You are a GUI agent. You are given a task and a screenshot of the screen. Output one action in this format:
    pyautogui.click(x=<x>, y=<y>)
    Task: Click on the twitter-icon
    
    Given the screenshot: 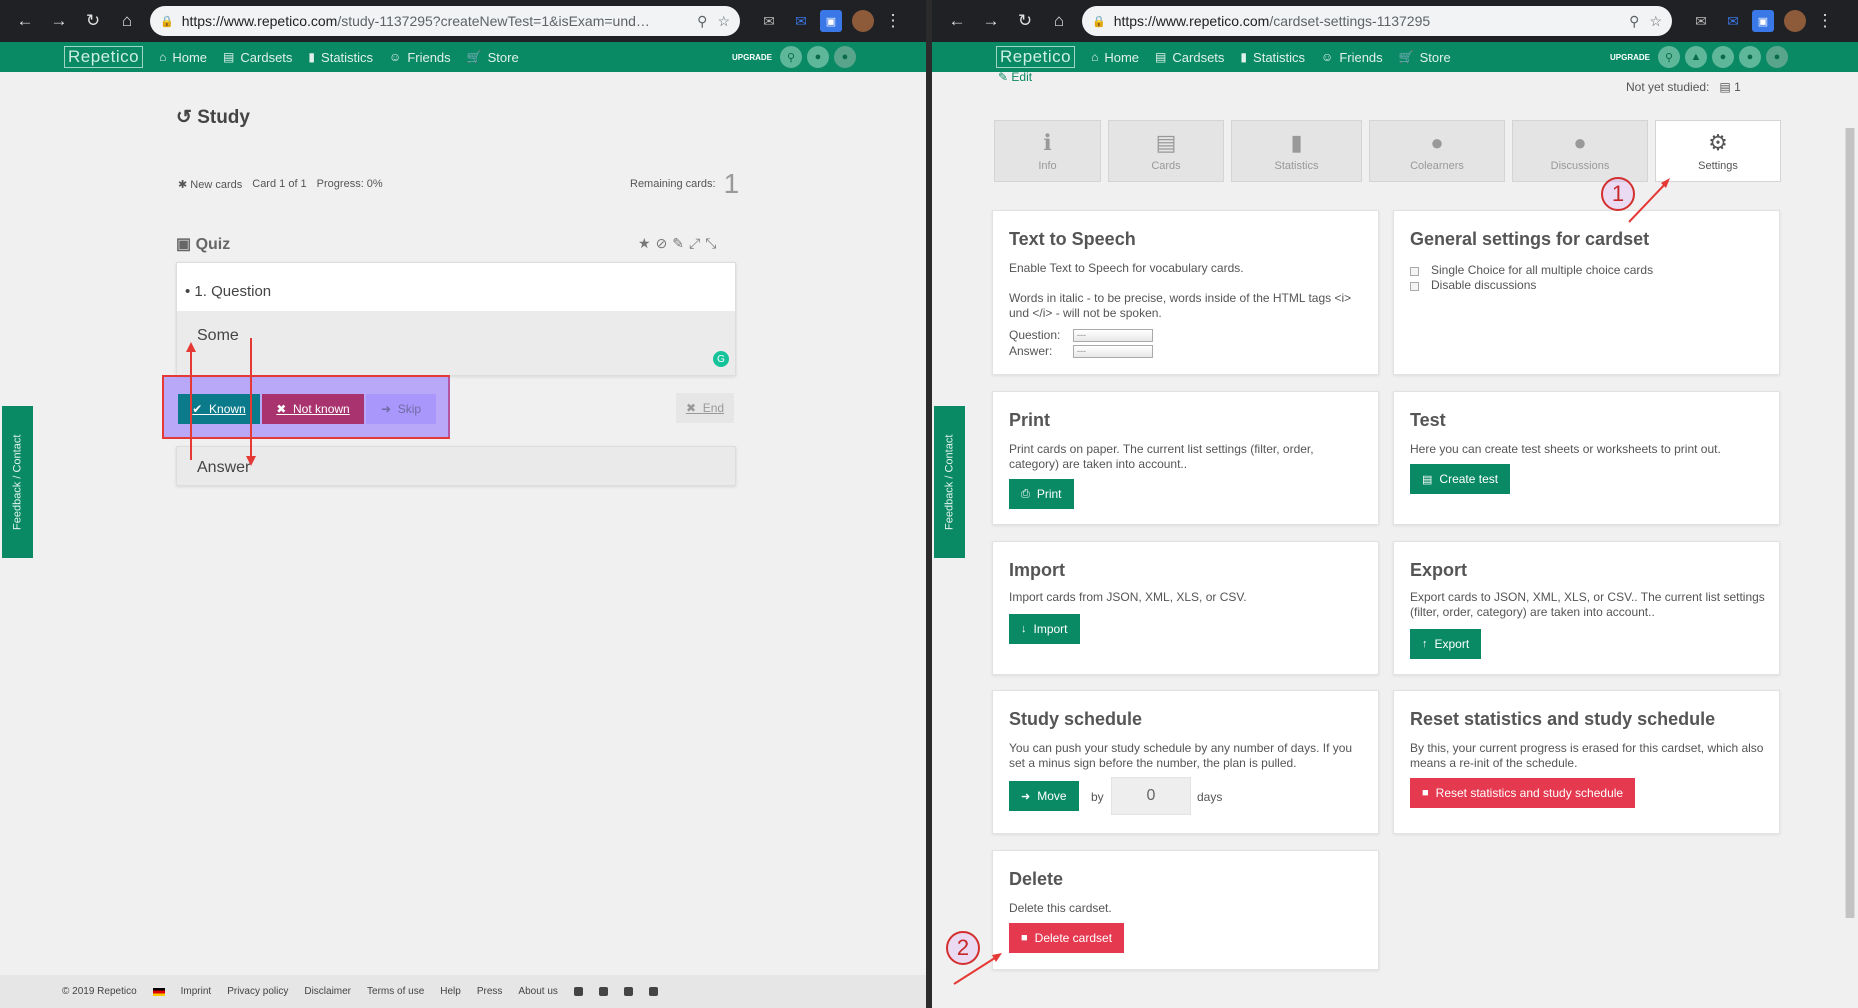 What is the action you would take?
    pyautogui.click(x=603, y=991)
    